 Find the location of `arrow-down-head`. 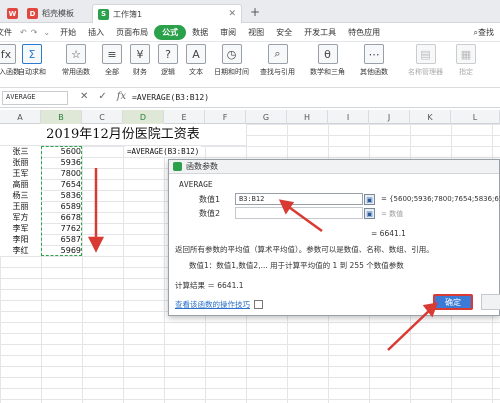

arrow-down-head is located at coordinates (96, 244).